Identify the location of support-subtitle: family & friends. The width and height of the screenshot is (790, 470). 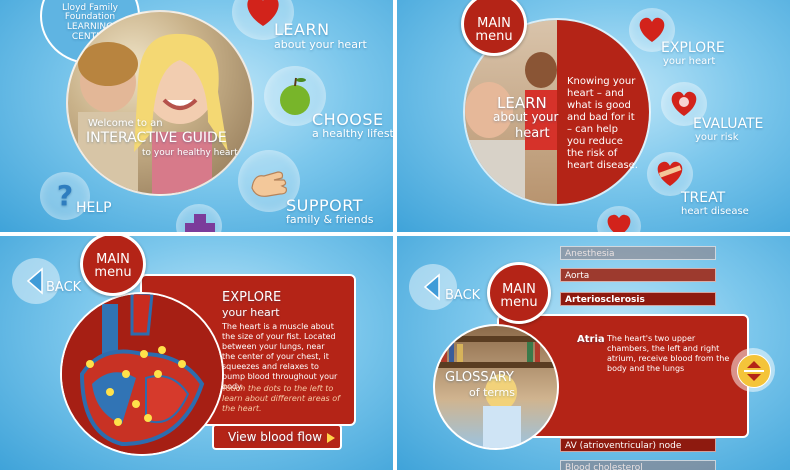
(329, 219).